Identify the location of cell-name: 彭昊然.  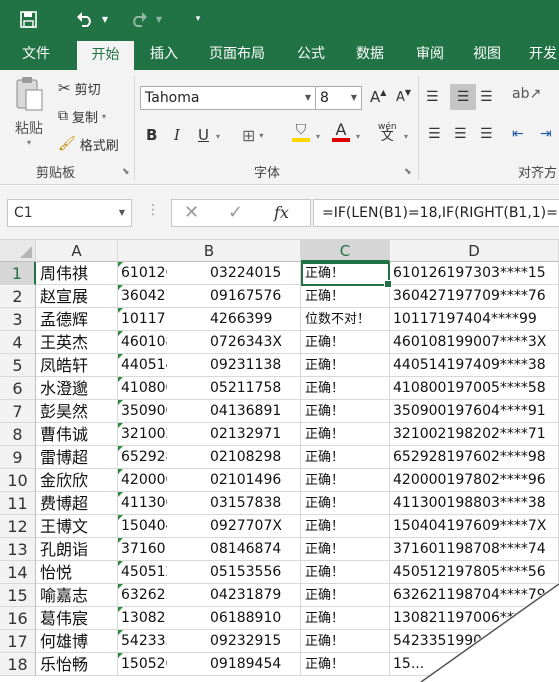
(77, 411).